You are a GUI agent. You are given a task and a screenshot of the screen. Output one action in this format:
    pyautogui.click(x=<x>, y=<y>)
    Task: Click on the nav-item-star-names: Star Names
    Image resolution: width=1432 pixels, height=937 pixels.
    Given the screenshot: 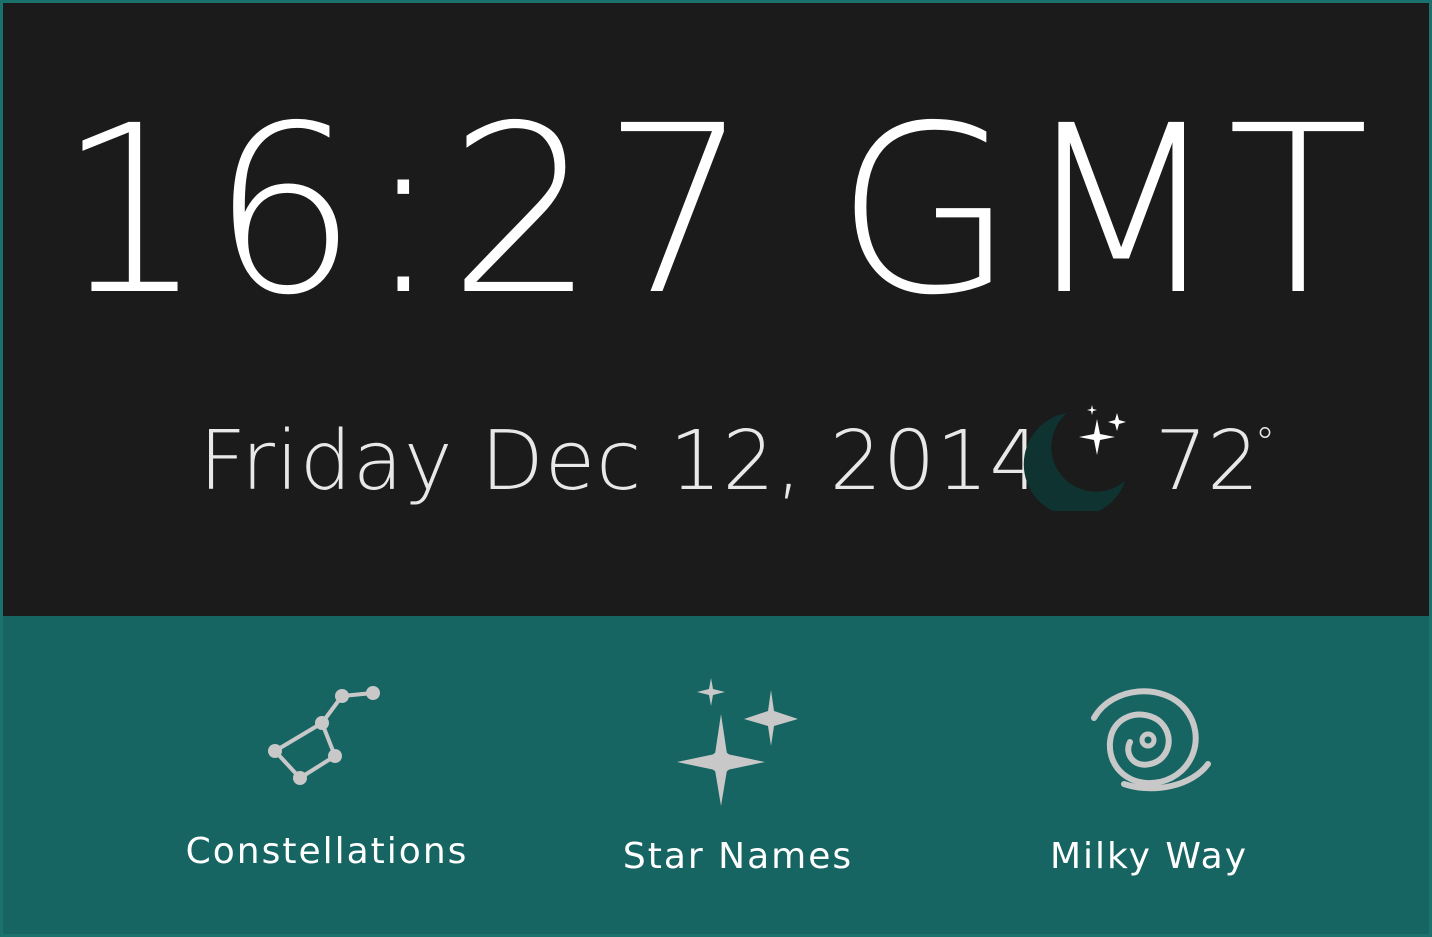 What is the action you would take?
    pyautogui.click(x=738, y=766)
    